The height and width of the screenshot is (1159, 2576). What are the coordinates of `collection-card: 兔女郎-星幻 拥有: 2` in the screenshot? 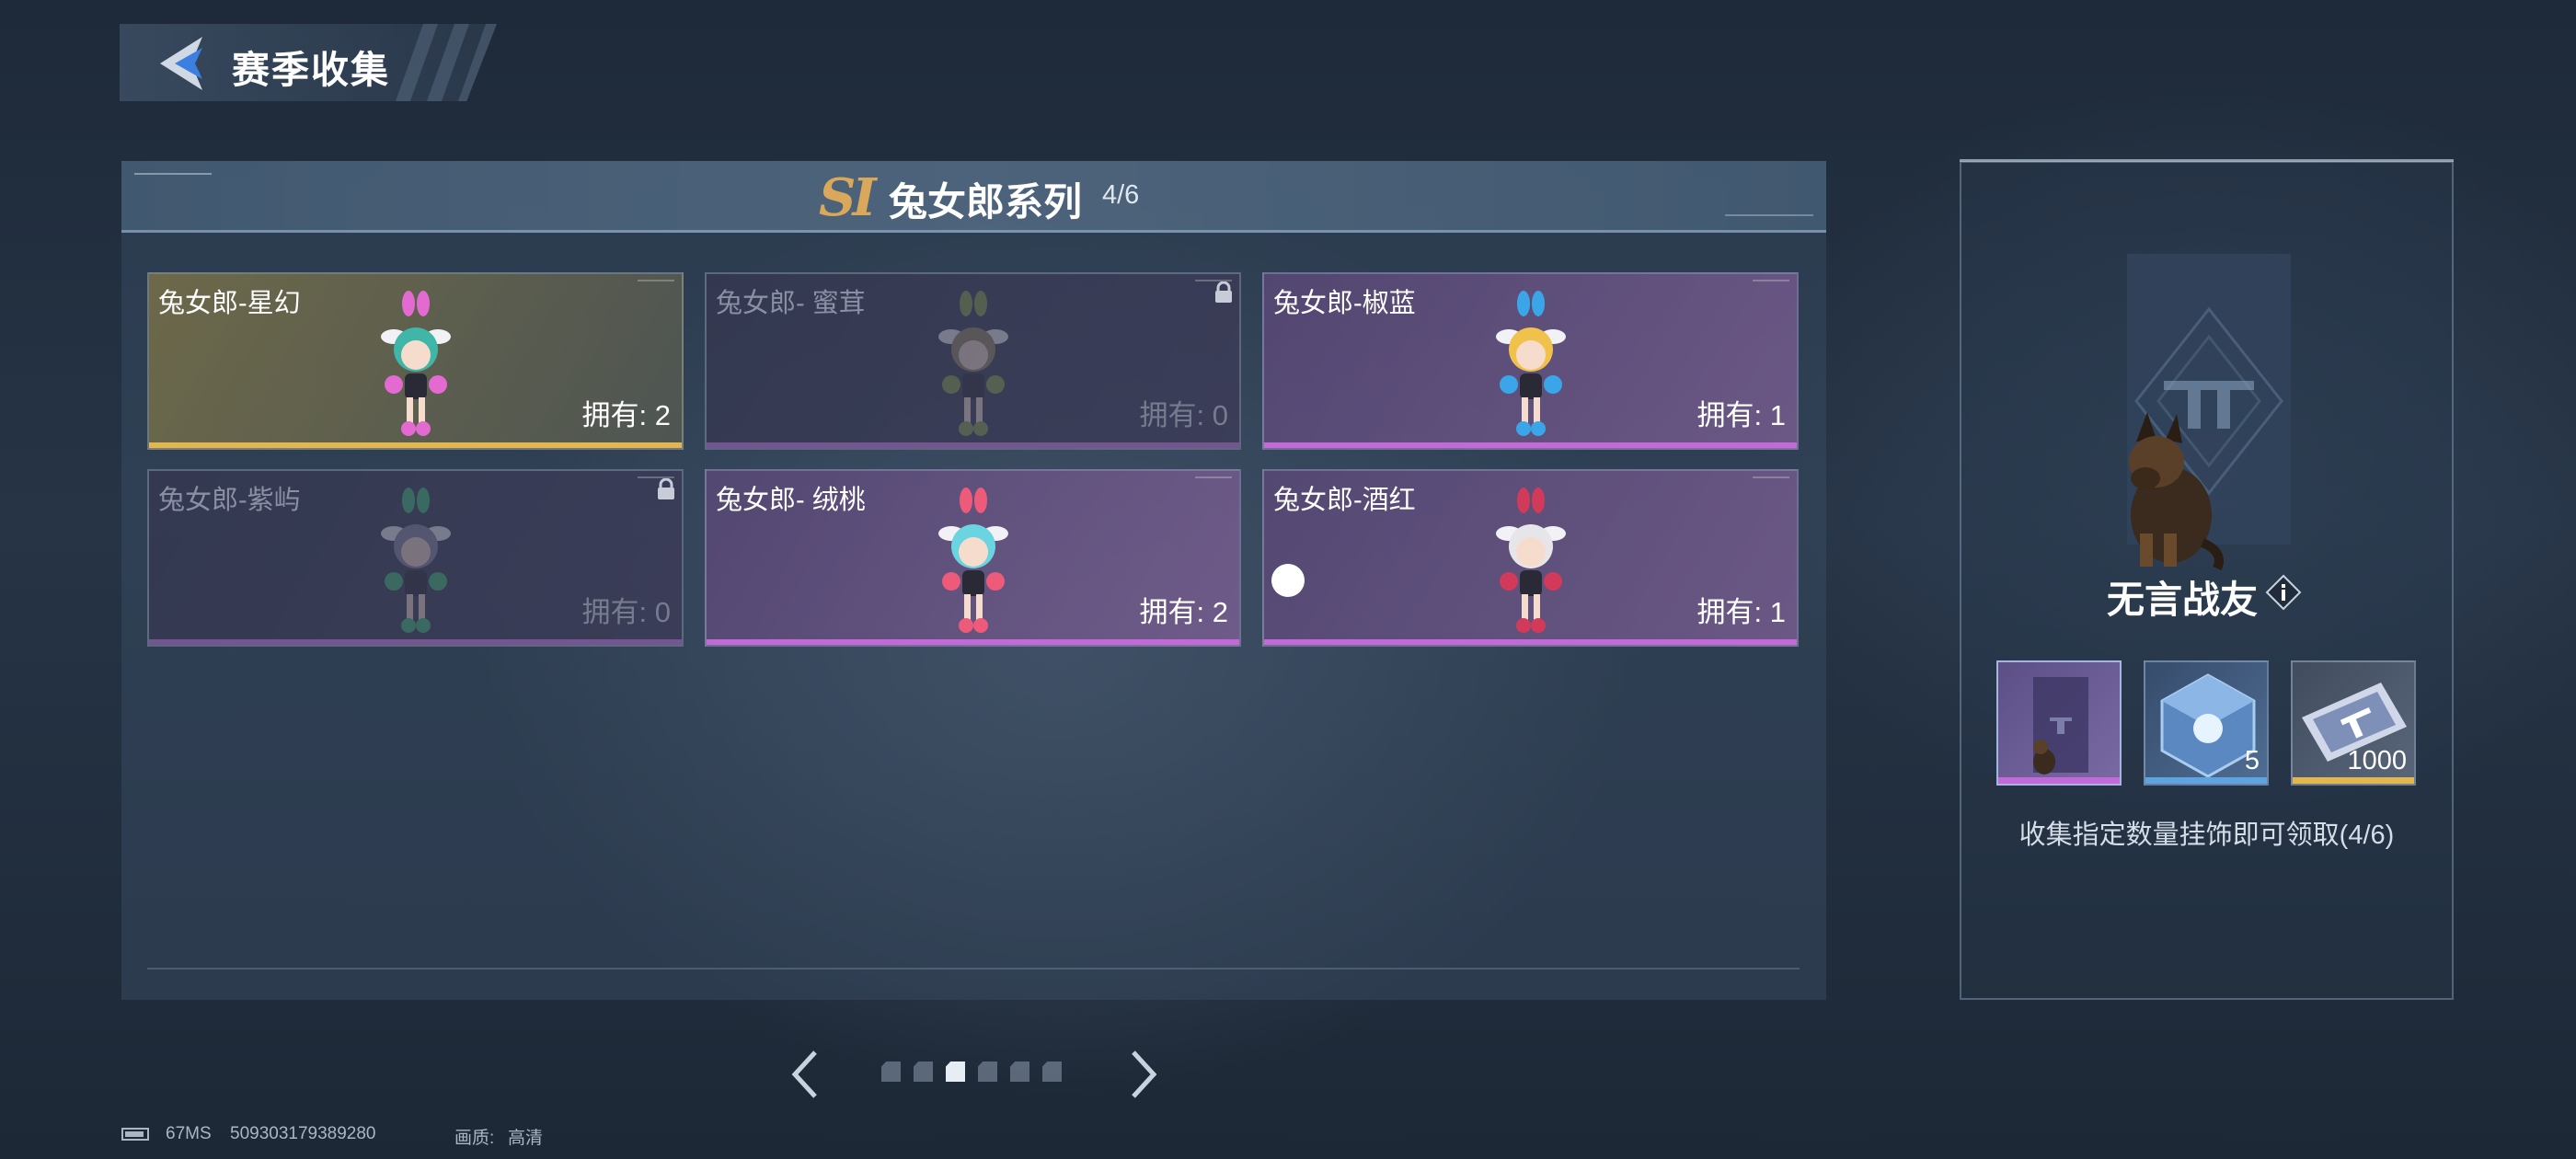 It's located at (415, 361).